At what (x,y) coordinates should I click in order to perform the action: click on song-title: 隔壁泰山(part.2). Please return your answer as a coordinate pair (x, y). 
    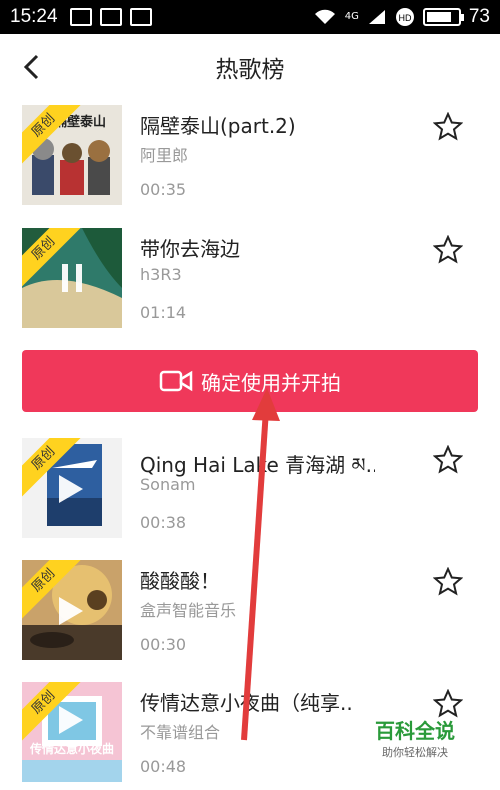
    Looking at the image, I should click on (218, 126).